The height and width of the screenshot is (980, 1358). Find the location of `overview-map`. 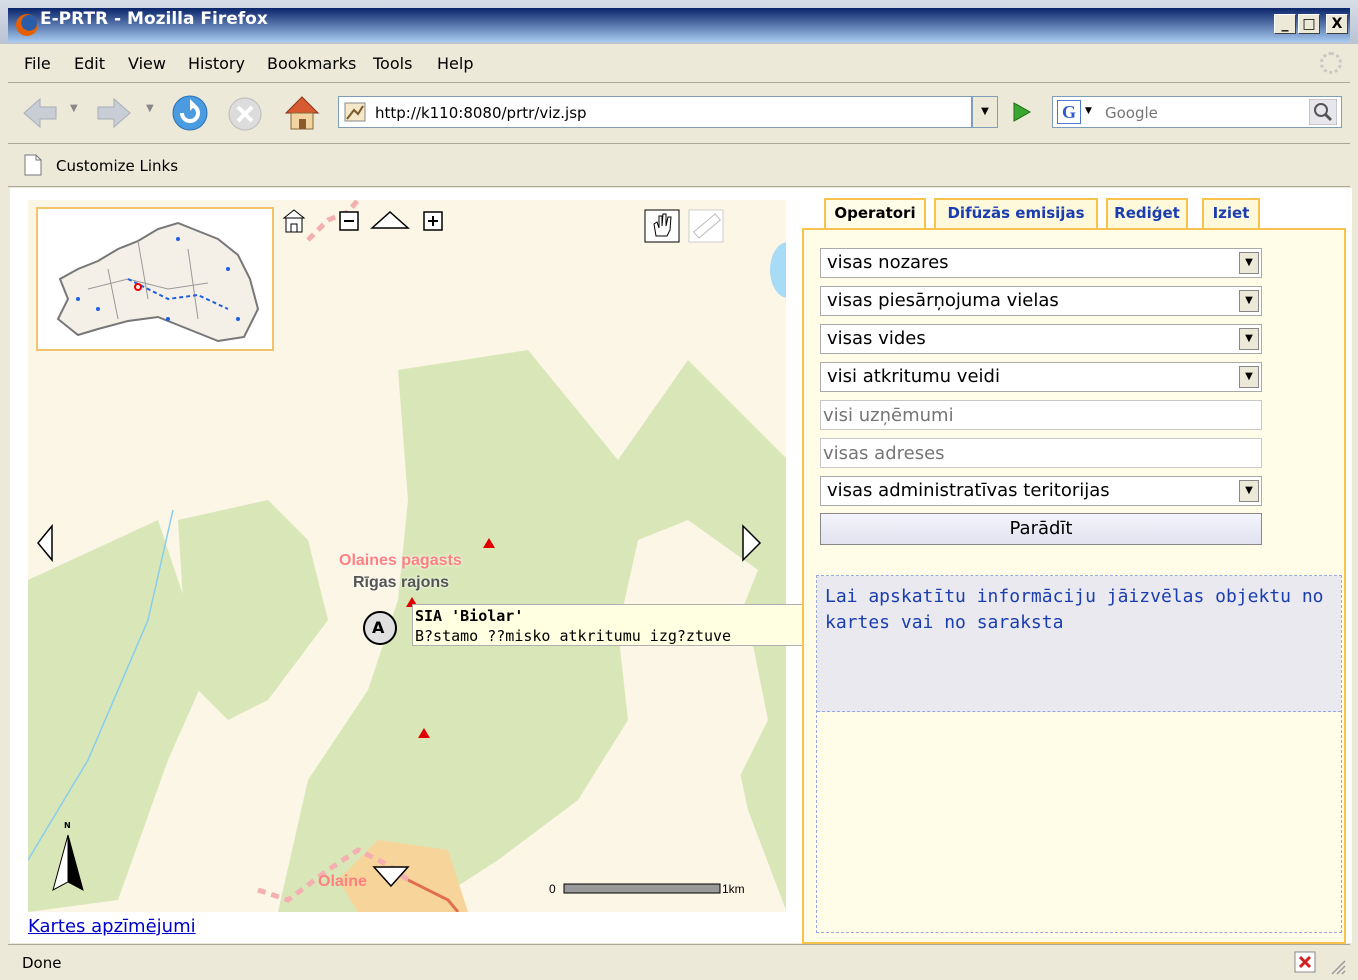

overview-map is located at coordinates (155, 279).